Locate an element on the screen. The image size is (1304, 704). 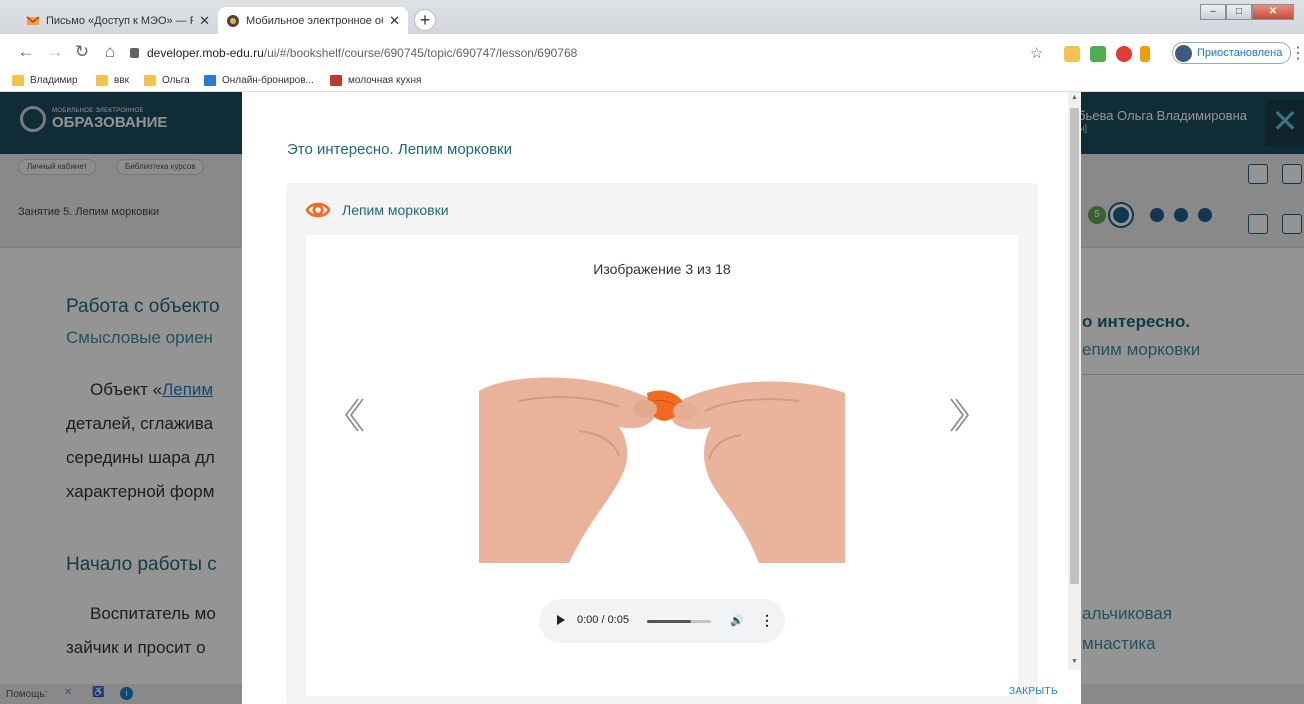
tab-mail: Письмо «Доступ к МЭО» — Ро ✕ is located at coordinates (118, 20).